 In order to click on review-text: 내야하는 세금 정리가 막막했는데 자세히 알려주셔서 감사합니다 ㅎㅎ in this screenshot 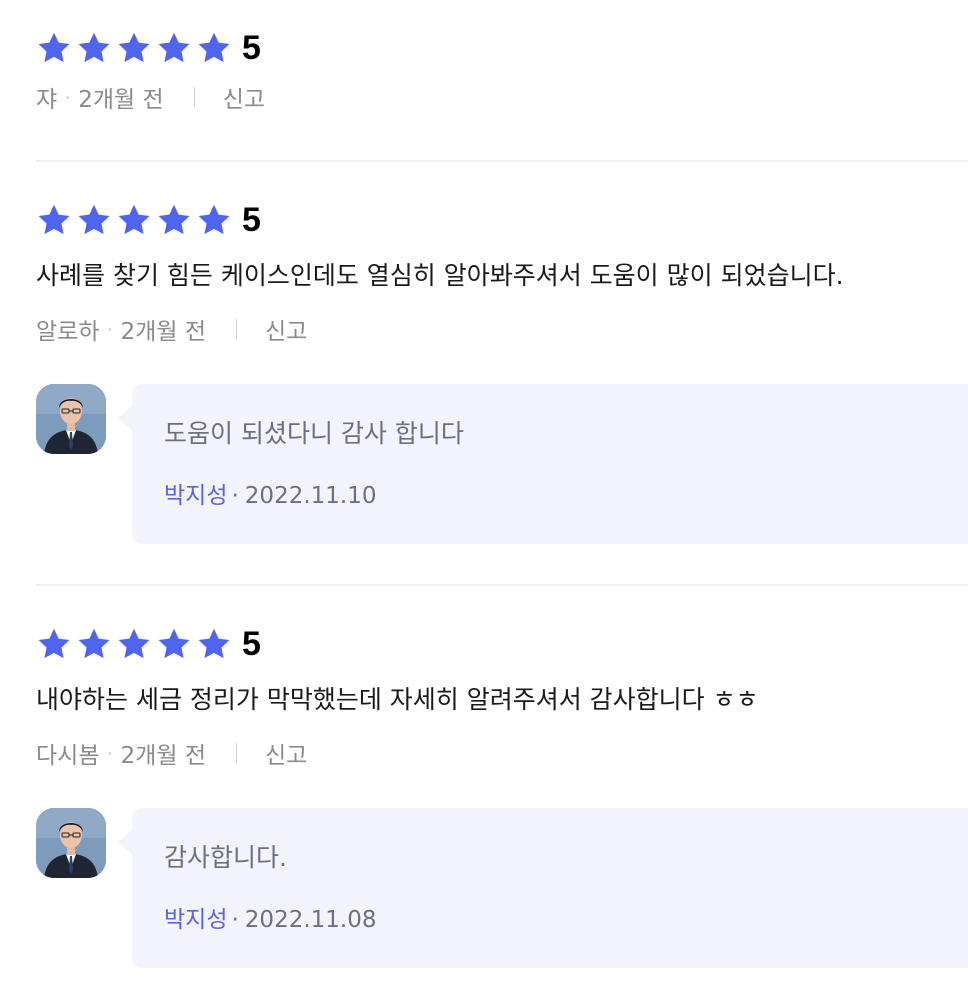, I will do `click(397, 699)`.